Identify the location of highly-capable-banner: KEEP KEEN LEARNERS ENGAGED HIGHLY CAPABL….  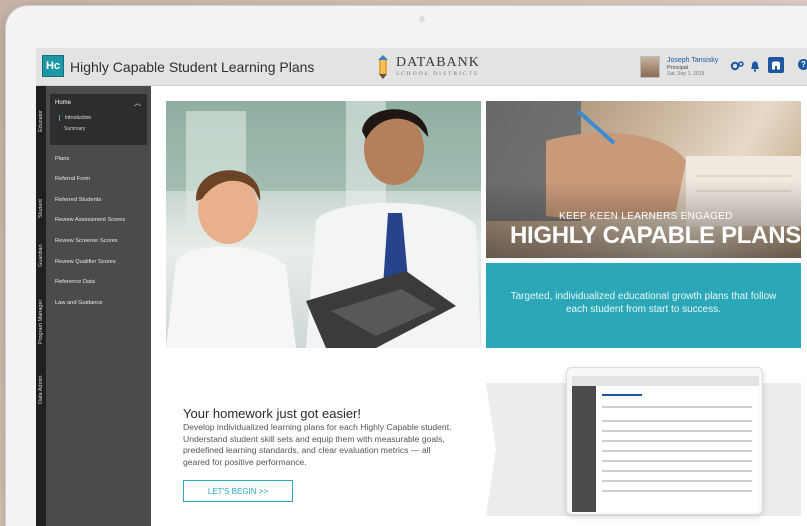
(643, 179).